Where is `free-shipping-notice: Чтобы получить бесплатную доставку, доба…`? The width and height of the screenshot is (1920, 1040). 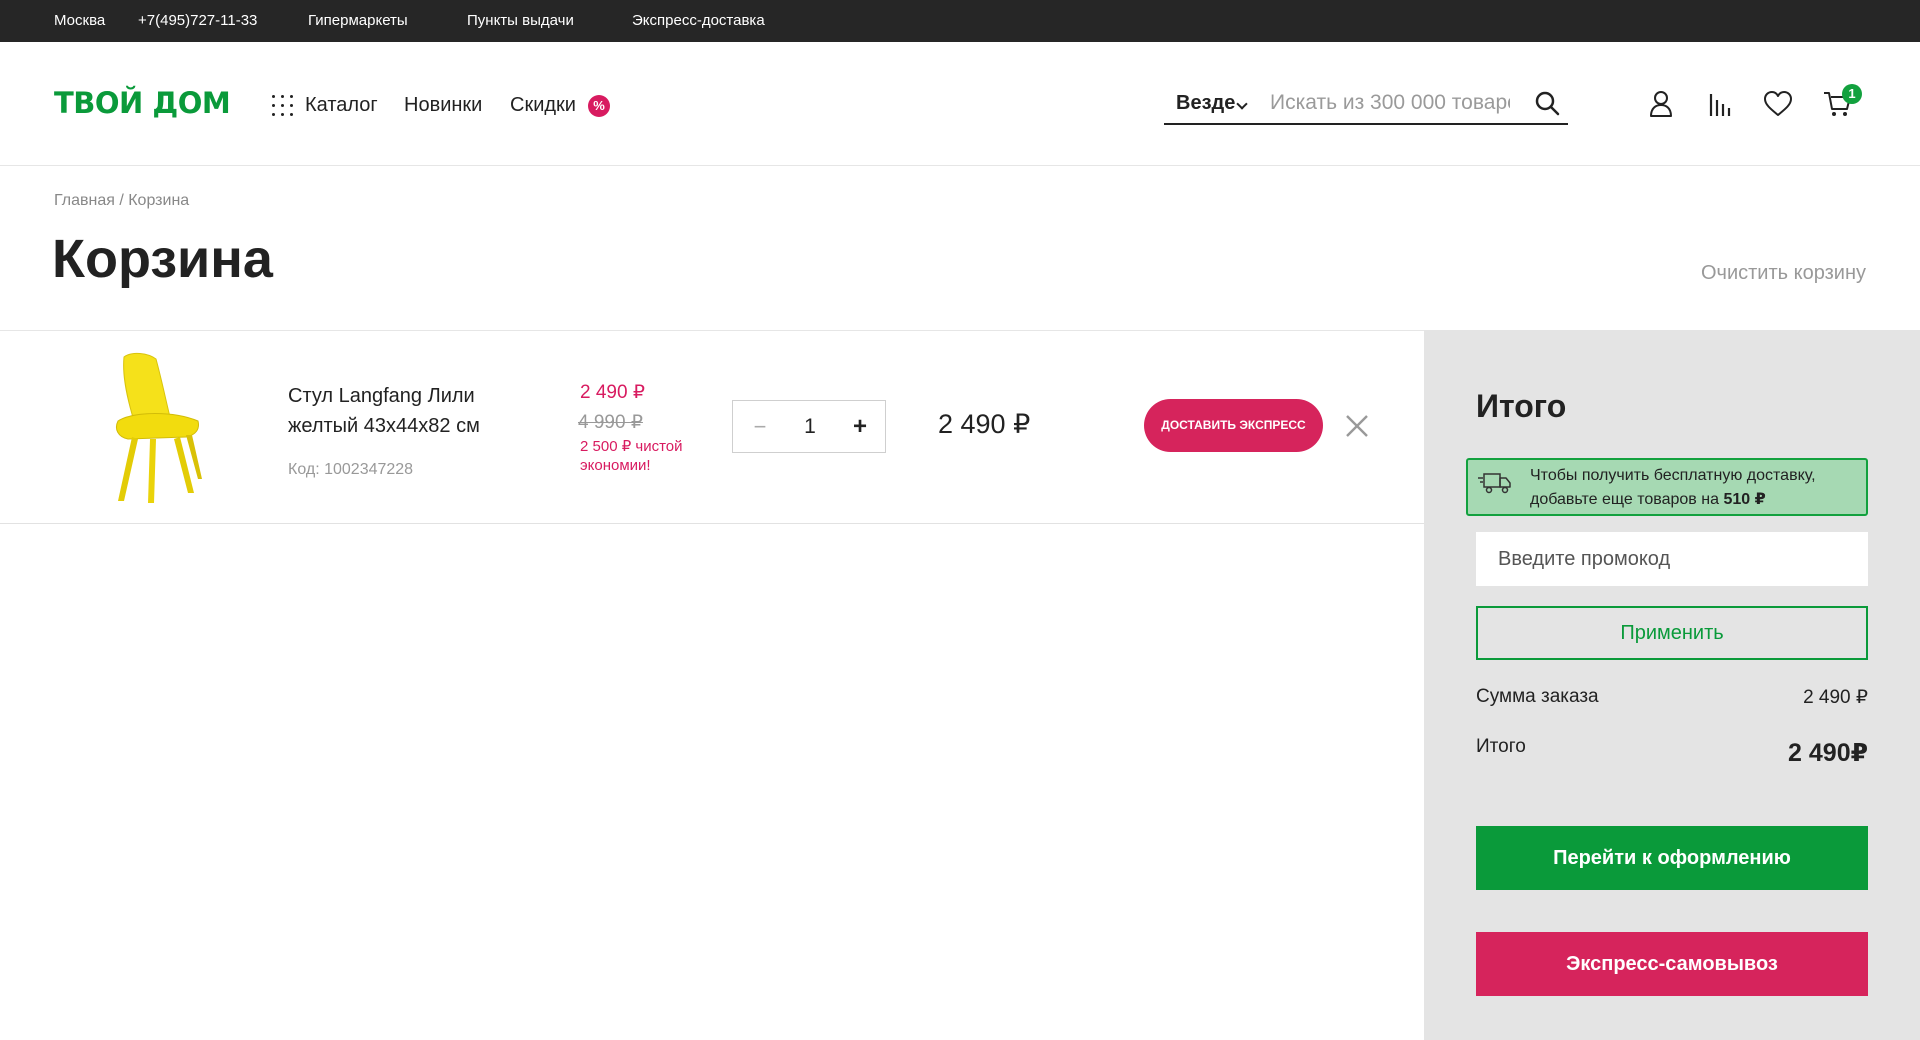 free-shipping-notice: Чтобы получить бесплатную доставку, доба… is located at coordinates (1667, 487).